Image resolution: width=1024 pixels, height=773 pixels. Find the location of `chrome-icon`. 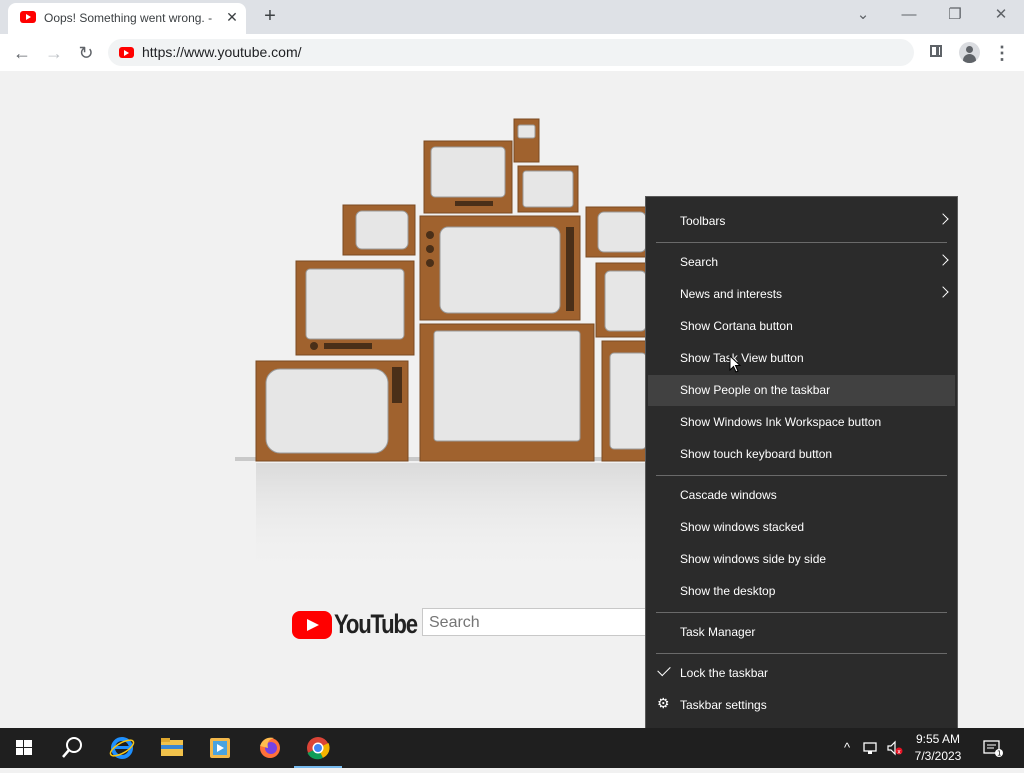

chrome-icon is located at coordinates (318, 748).